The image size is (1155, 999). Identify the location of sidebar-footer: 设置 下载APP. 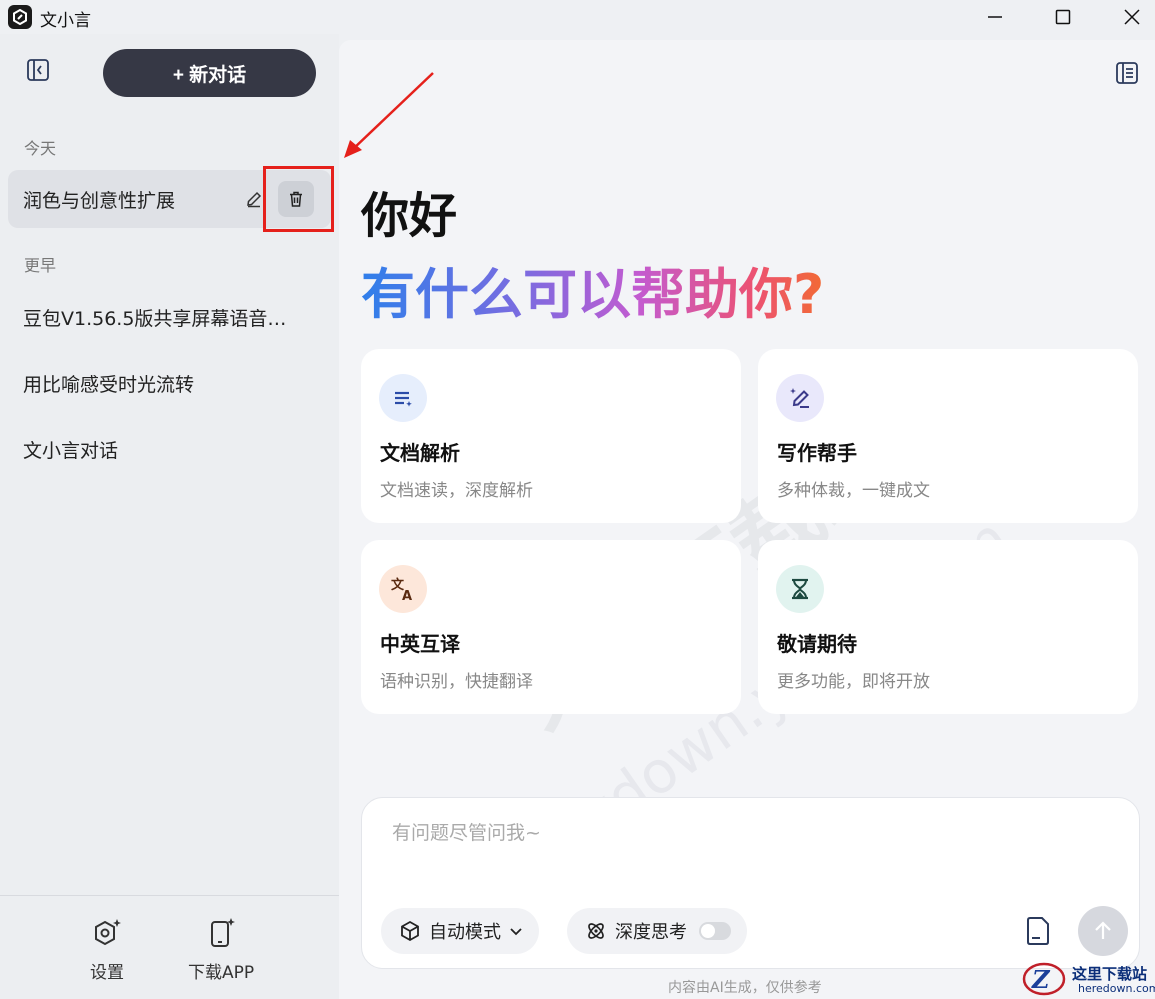
(169, 947).